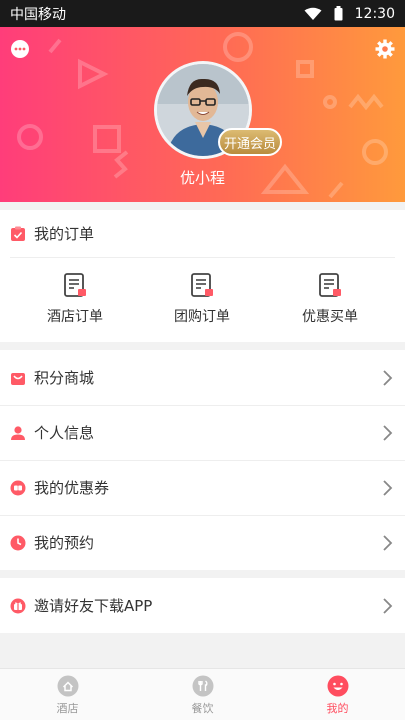  Describe the element at coordinates (202, 299) in the screenshot. I see `group-order-button: 团购订单` at that location.